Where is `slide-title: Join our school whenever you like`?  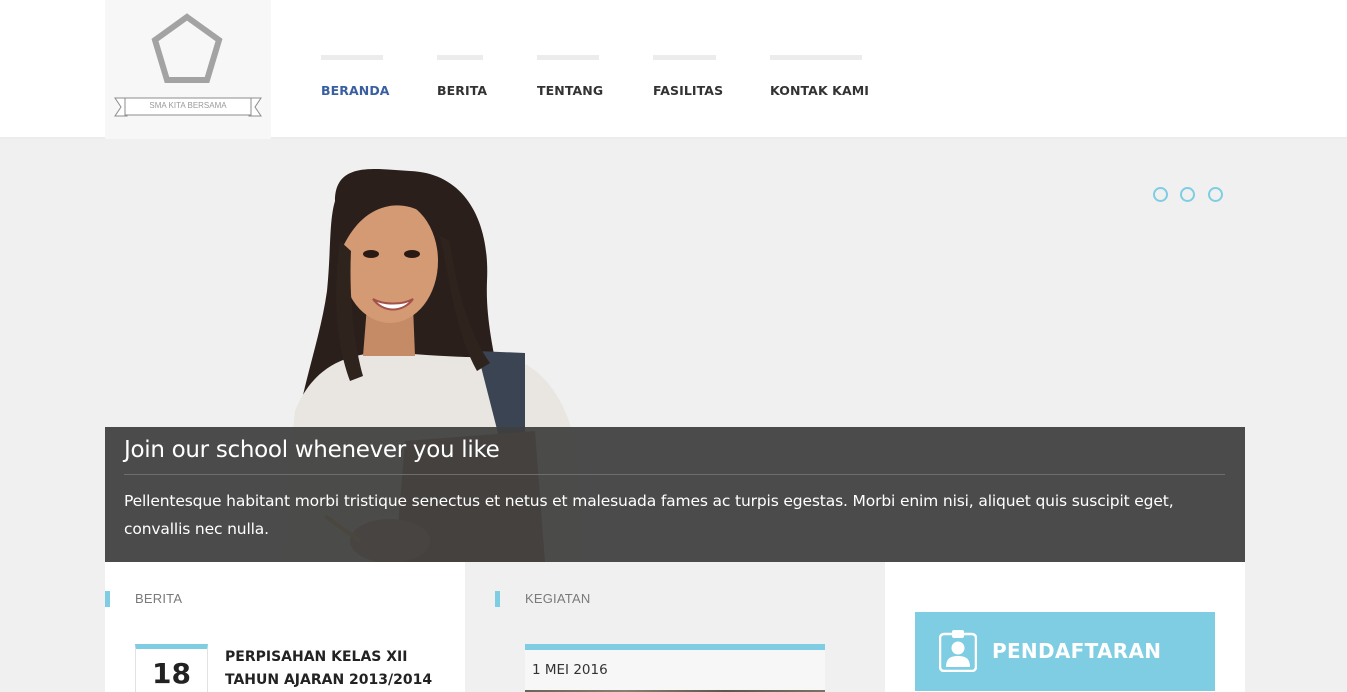
slide-title: Join our school whenever you like is located at coordinates (312, 450).